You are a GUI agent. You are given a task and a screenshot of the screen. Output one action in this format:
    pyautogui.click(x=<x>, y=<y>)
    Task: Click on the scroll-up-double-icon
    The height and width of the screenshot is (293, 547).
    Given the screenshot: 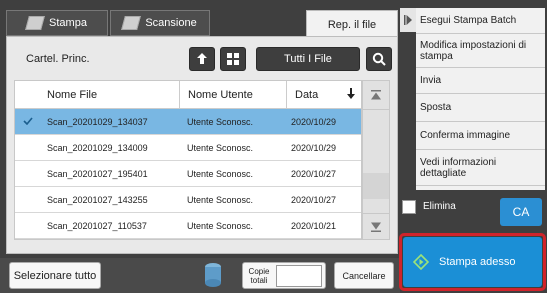 What is the action you would take?
    pyautogui.click(x=376, y=95)
    